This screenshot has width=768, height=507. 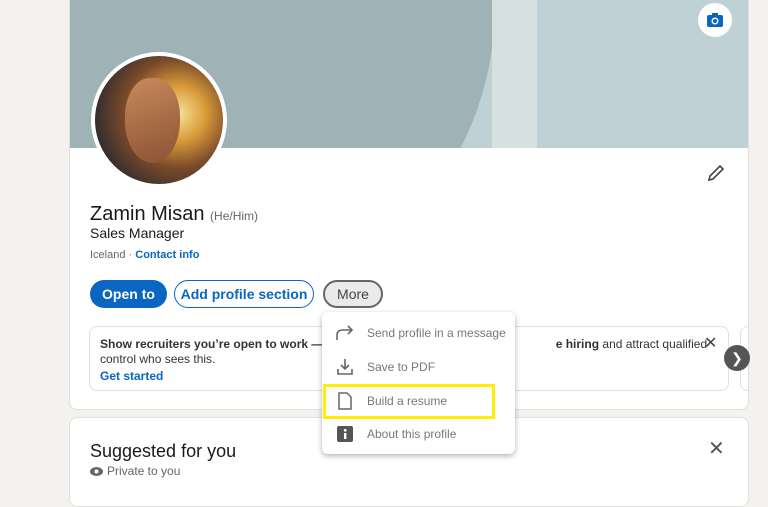 I want to click on add-profile-section-button: Add profile section, so click(x=244, y=294).